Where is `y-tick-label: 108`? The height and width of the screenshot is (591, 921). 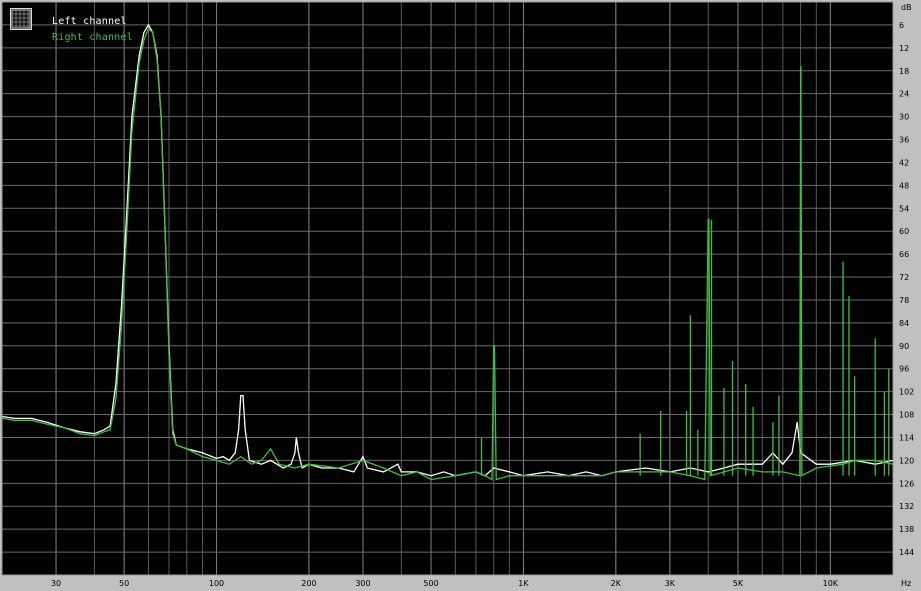
y-tick-label: 108 is located at coordinates (906, 415).